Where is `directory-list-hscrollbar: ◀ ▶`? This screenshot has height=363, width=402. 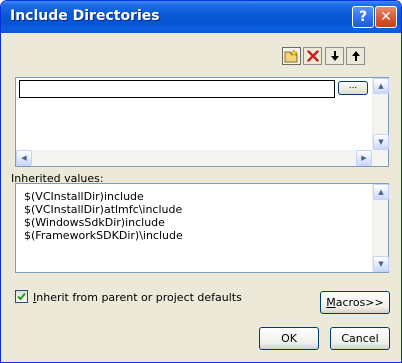
directory-list-hscrollbar: ◀ ▶ is located at coordinates (202, 158).